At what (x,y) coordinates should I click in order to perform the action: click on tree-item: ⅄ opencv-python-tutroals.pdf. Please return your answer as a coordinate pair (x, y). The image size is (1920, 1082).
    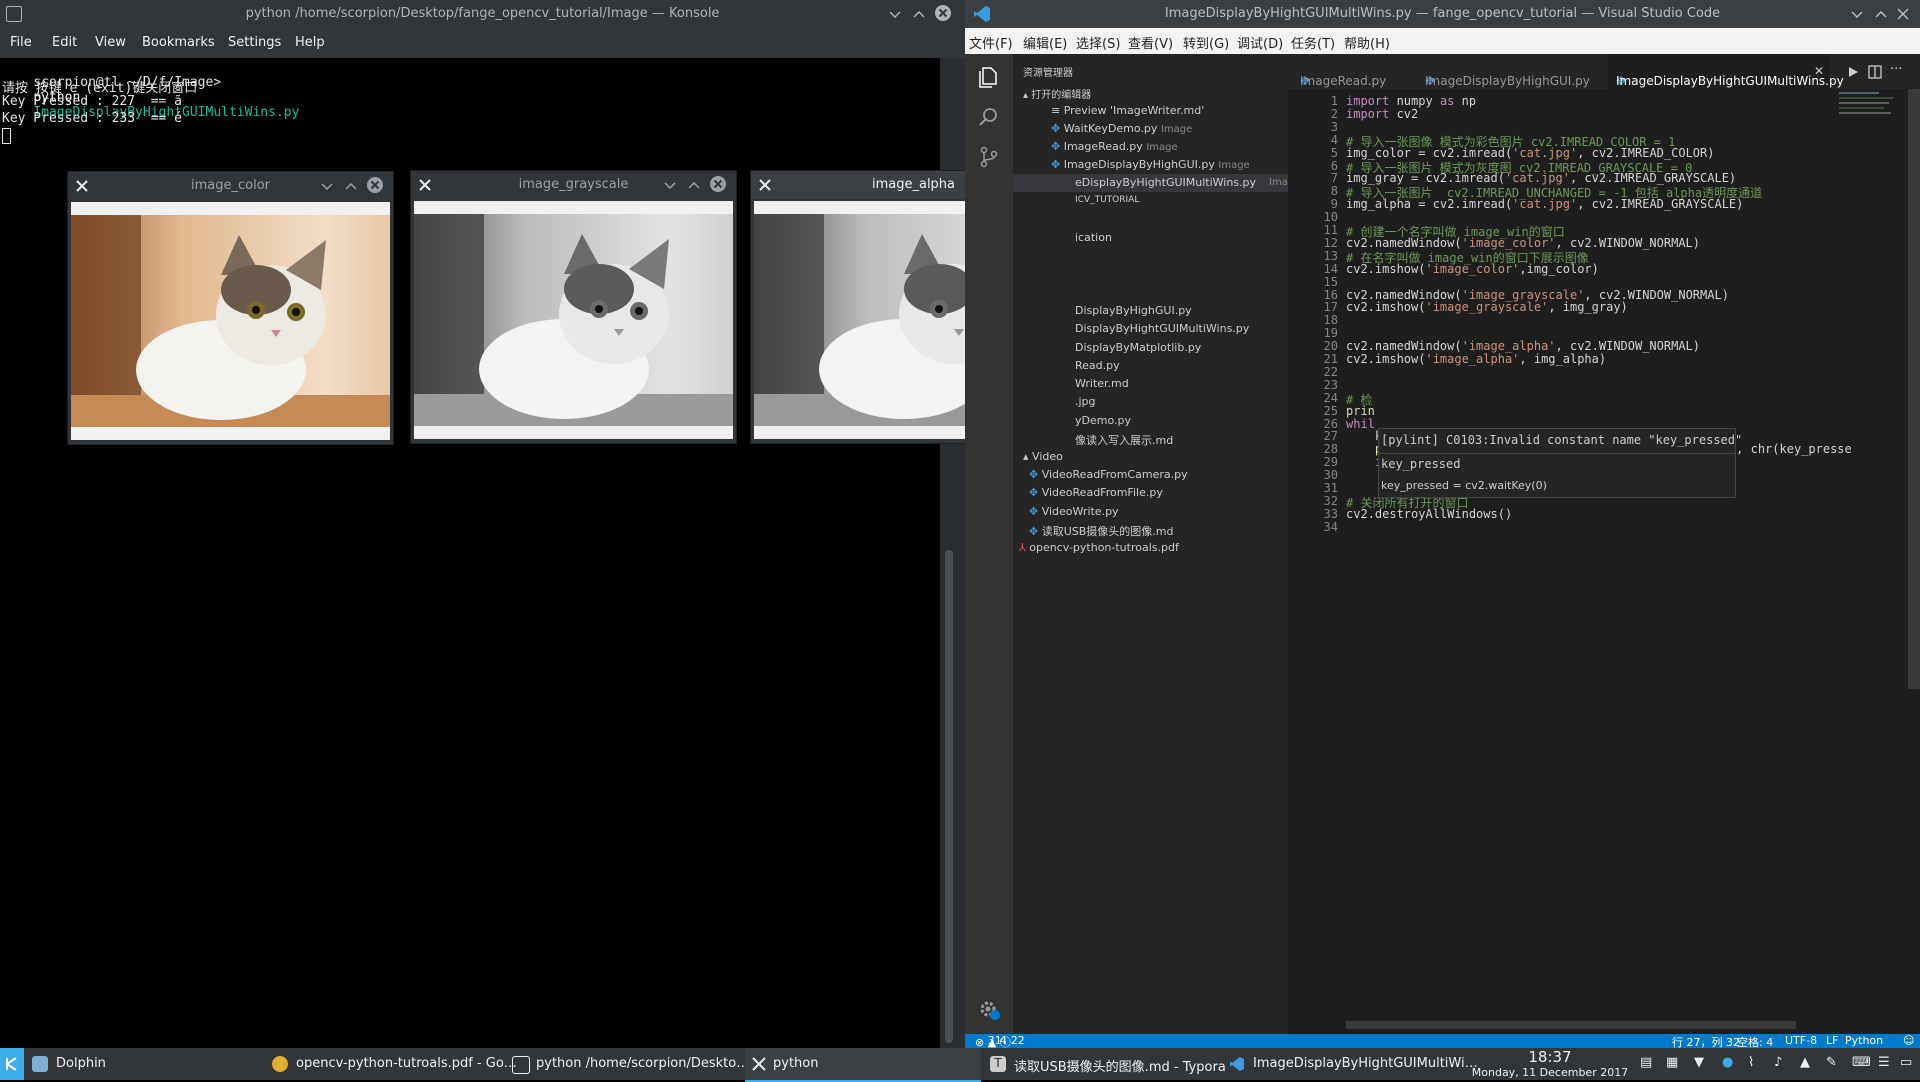
    Looking at the image, I should click on (1099, 547).